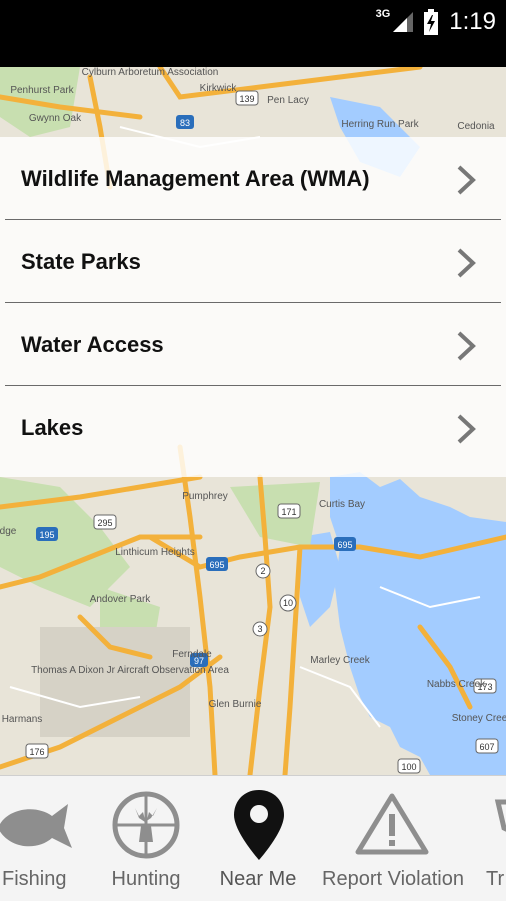 Image resolution: width=506 pixels, height=901 pixels. What do you see at coordinates (403, 22) in the screenshot?
I see `signal-icon` at bounding box center [403, 22].